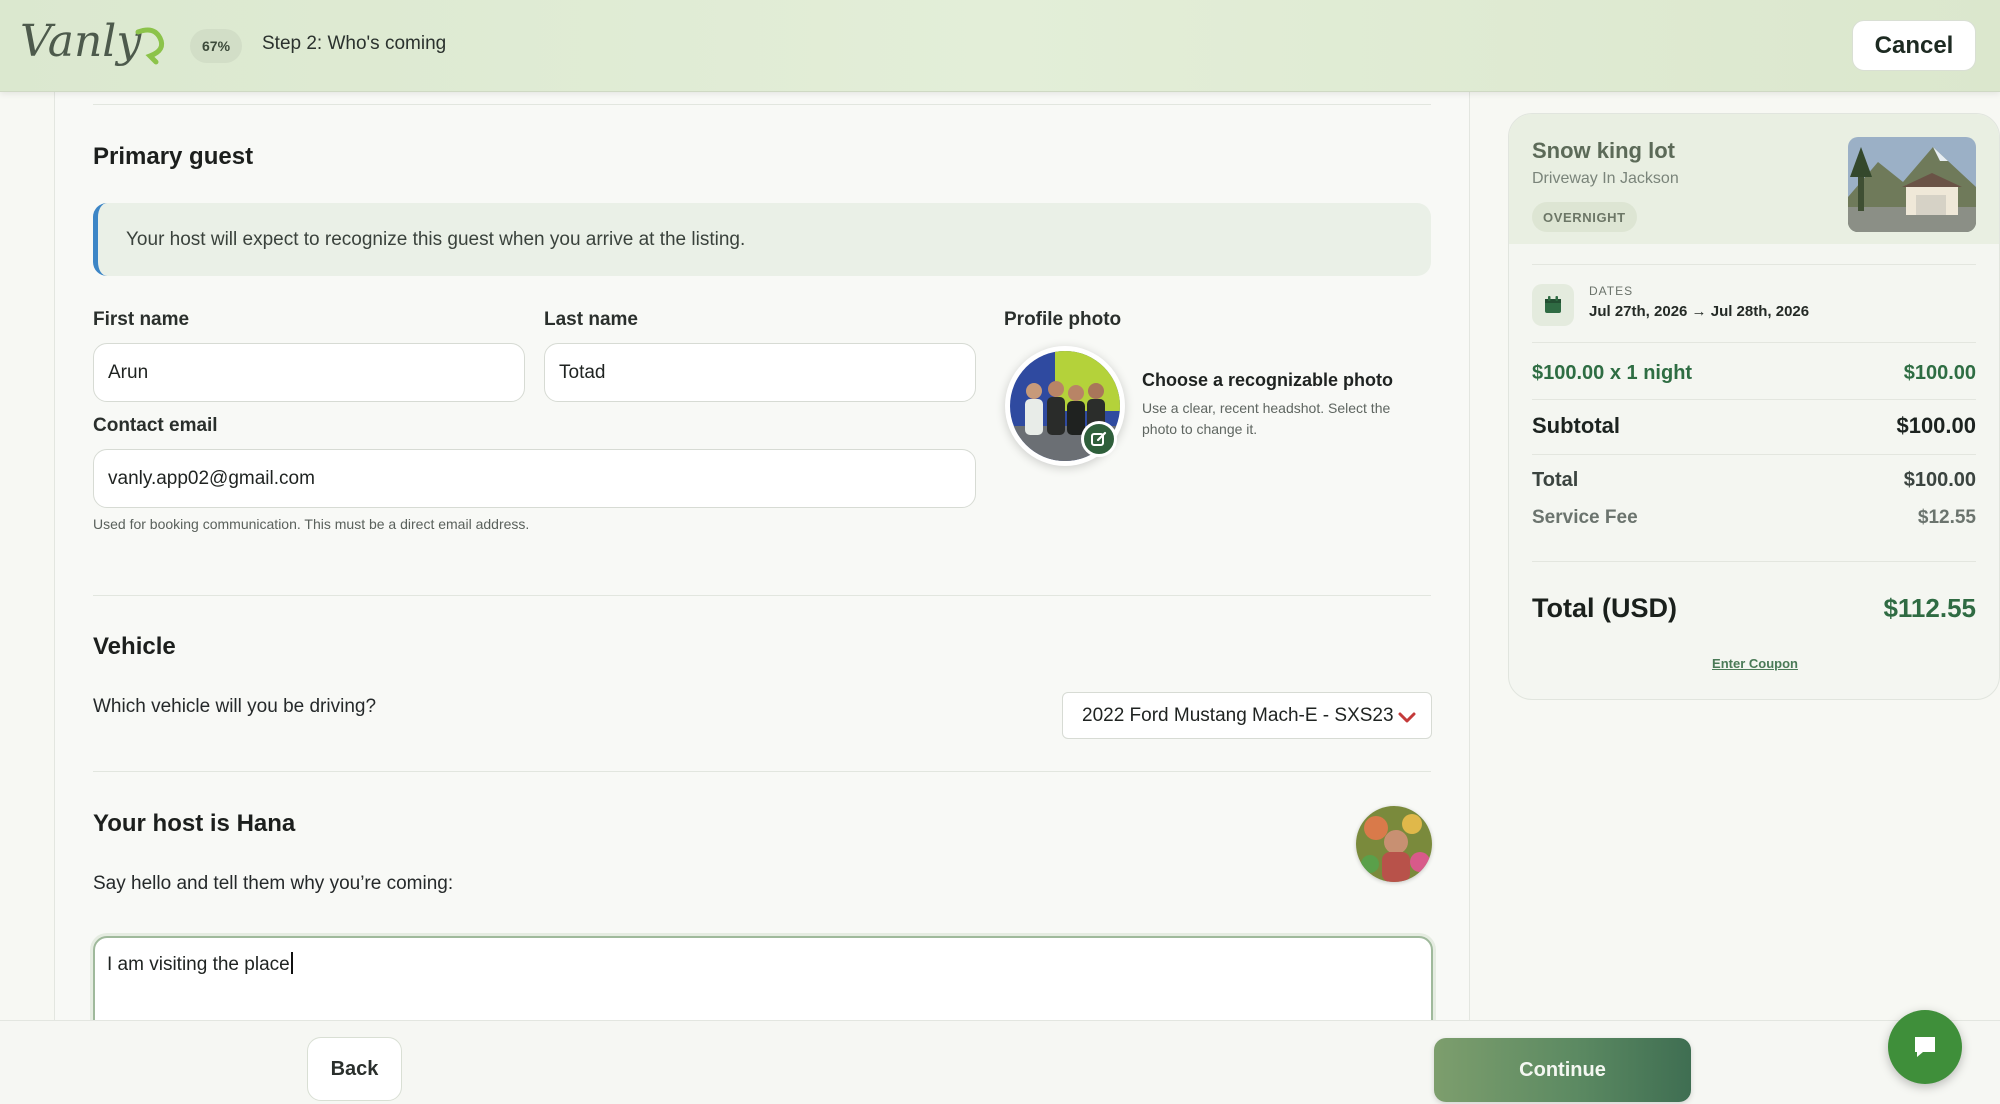 The height and width of the screenshot is (1104, 2000). I want to click on progress-badge: 67%, so click(216, 46).